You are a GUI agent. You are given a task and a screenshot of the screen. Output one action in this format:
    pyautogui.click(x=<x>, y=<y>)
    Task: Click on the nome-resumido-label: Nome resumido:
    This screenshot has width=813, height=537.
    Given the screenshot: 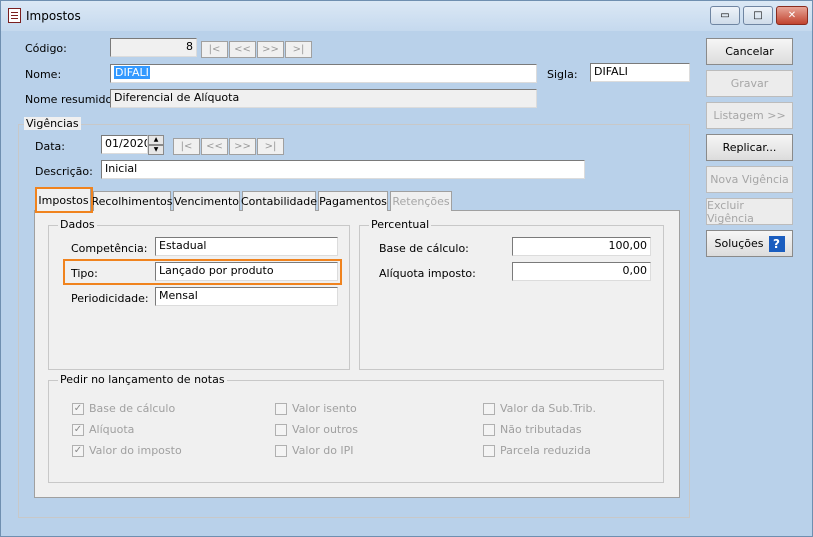 What is the action you would take?
    pyautogui.click(x=70, y=99)
    